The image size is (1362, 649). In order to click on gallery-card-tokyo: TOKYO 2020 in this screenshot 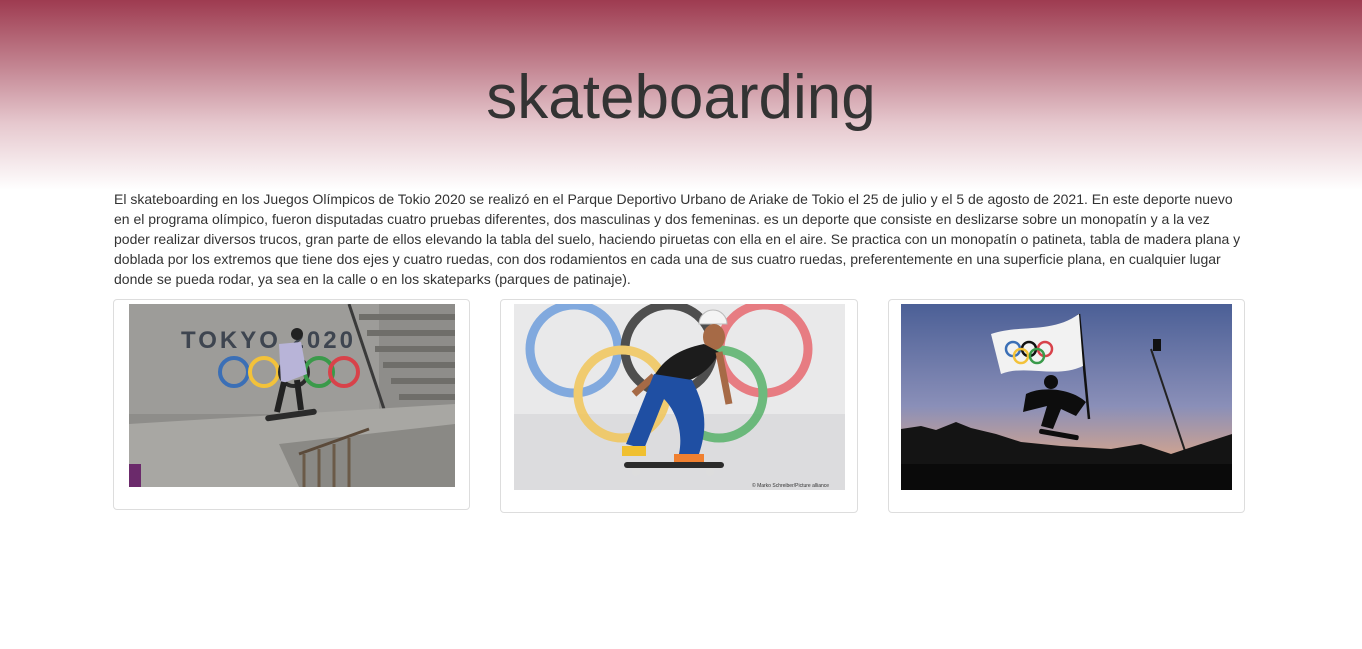, I will do `click(291, 404)`.